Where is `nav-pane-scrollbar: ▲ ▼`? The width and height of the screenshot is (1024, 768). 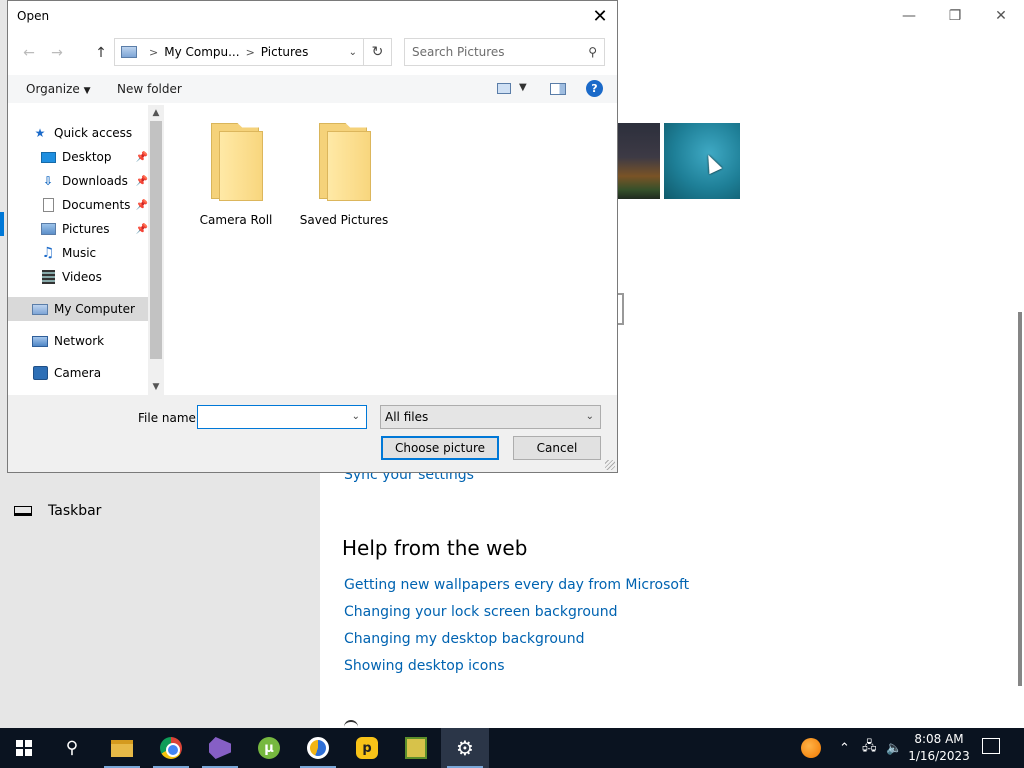 nav-pane-scrollbar: ▲ ▼ is located at coordinates (156, 250).